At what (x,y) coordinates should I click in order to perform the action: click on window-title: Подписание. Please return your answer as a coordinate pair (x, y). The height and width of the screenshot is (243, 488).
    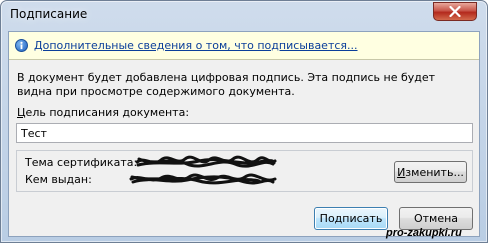
    Looking at the image, I should click on (49, 14).